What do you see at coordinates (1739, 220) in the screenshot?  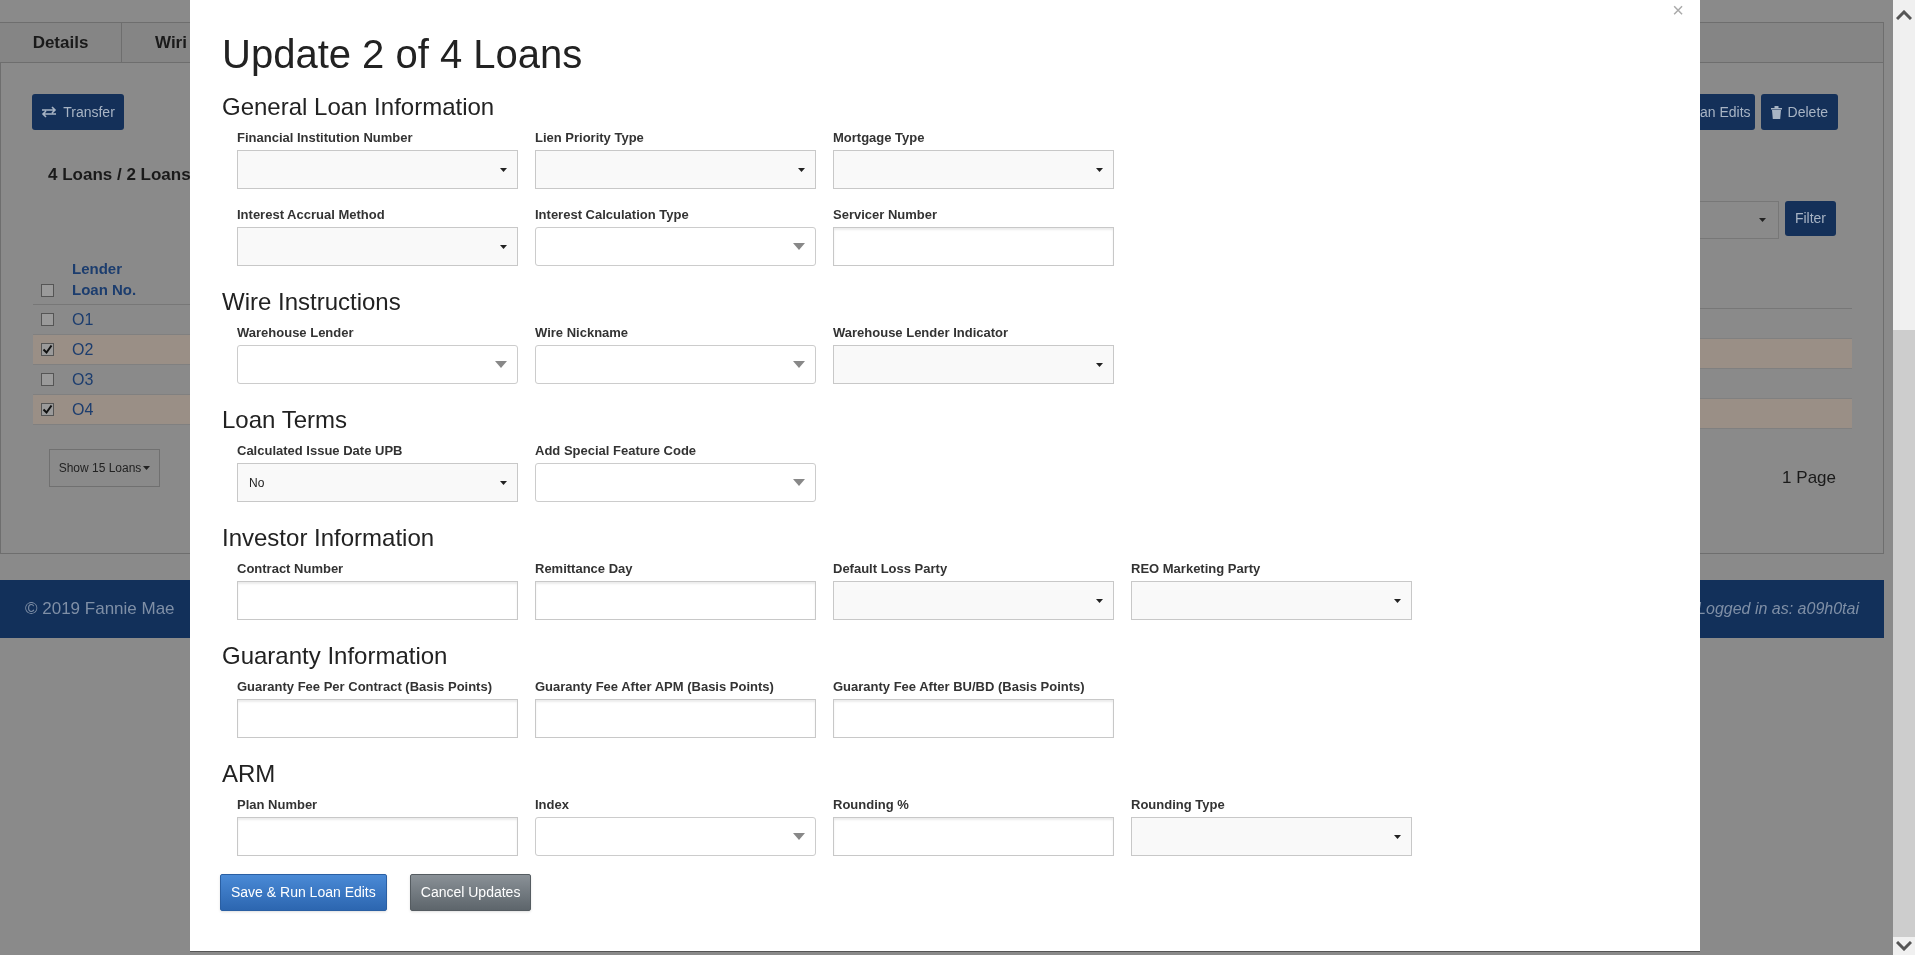 I see `filter-select` at bounding box center [1739, 220].